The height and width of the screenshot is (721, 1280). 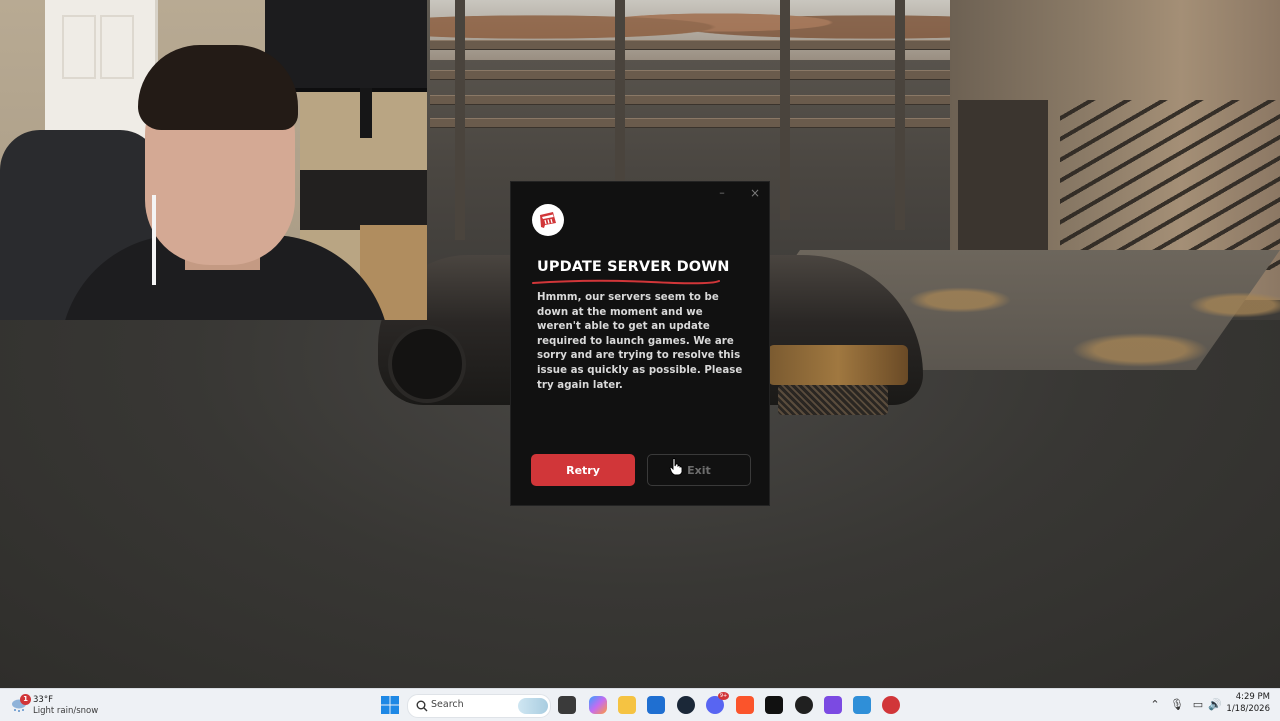 What do you see at coordinates (1198, 705) in the screenshot?
I see `display-icon: ▭` at bounding box center [1198, 705].